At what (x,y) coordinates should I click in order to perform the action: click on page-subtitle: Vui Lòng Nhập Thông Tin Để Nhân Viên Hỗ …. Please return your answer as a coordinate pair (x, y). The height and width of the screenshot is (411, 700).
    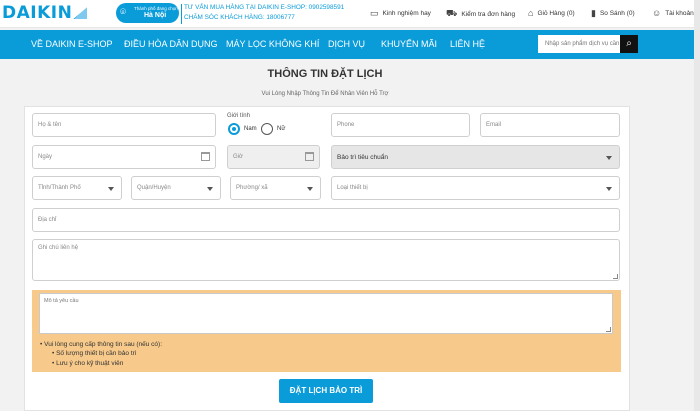
    Looking at the image, I should click on (325, 94).